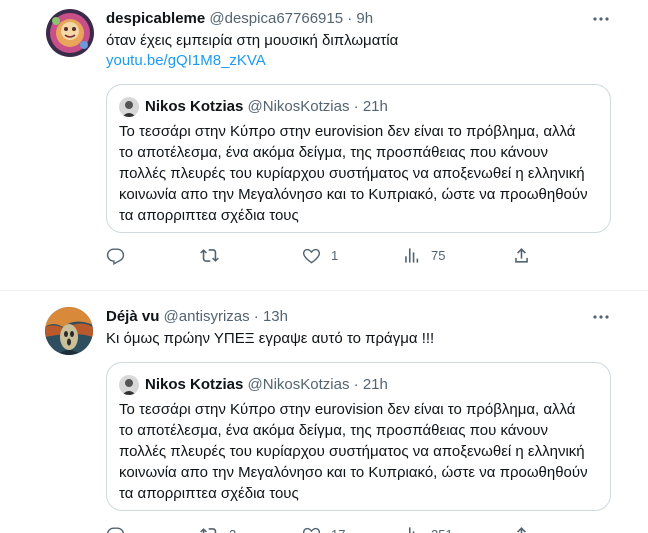 The image size is (648, 533). What do you see at coordinates (423, 255) in the screenshot?
I see `views-button: 75` at bounding box center [423, 255].